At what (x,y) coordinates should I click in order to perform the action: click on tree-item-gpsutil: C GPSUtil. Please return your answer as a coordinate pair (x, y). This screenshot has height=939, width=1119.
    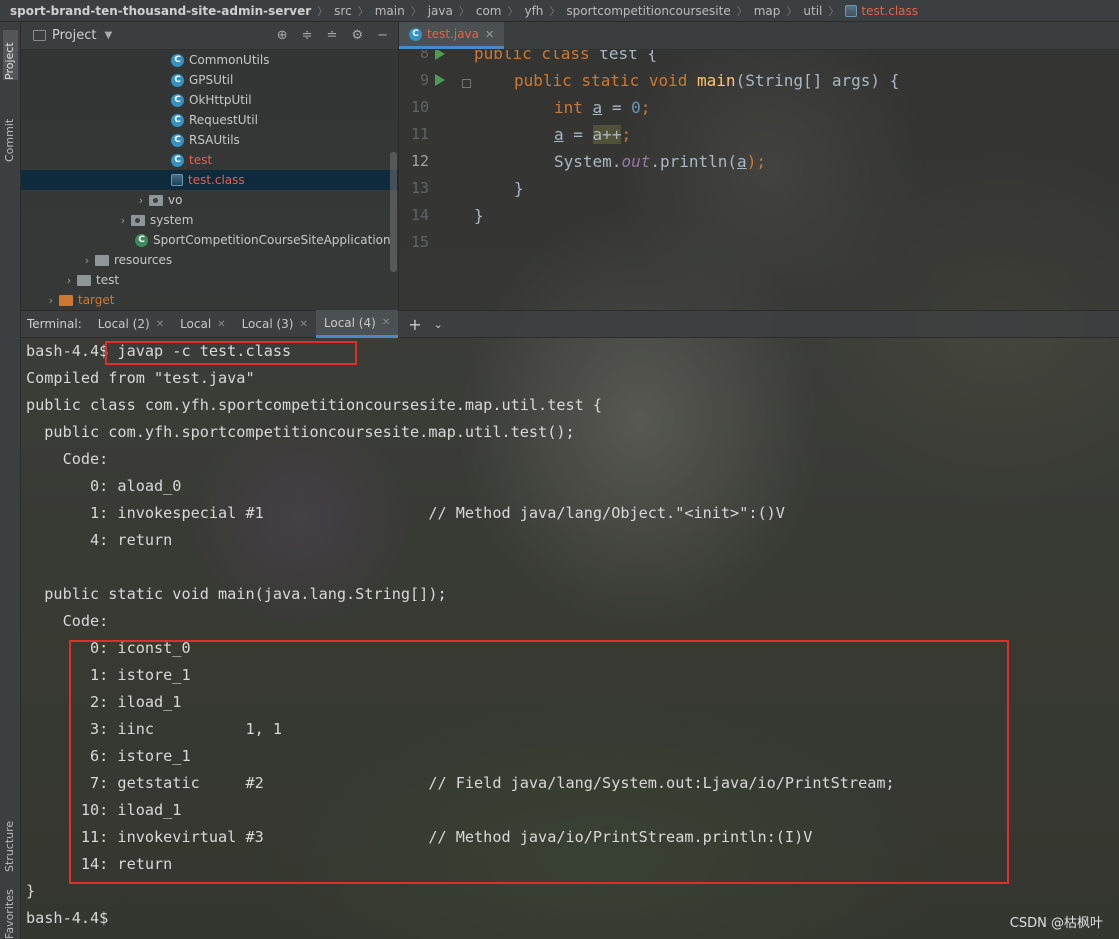
    Looking at the image, I should click on (209, 80).